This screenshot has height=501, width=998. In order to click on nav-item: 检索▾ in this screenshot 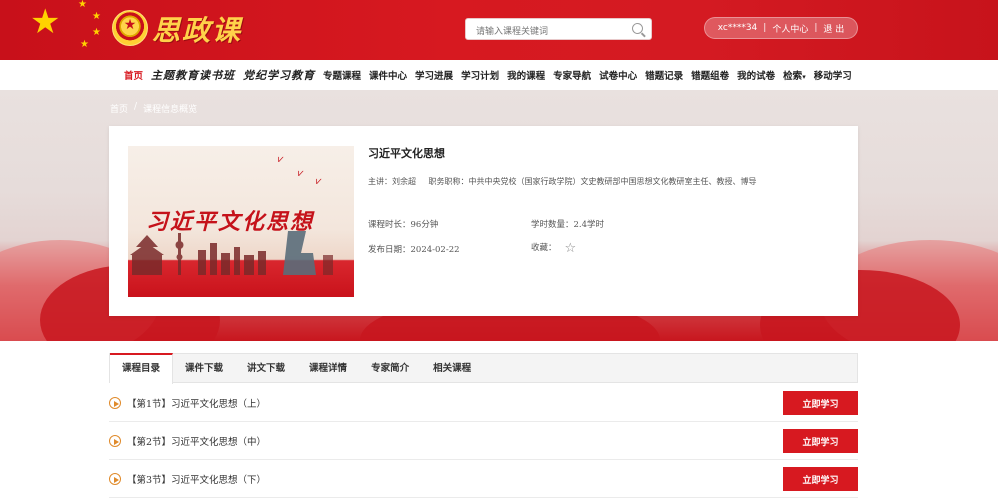, I will do `click(794, 75)`.